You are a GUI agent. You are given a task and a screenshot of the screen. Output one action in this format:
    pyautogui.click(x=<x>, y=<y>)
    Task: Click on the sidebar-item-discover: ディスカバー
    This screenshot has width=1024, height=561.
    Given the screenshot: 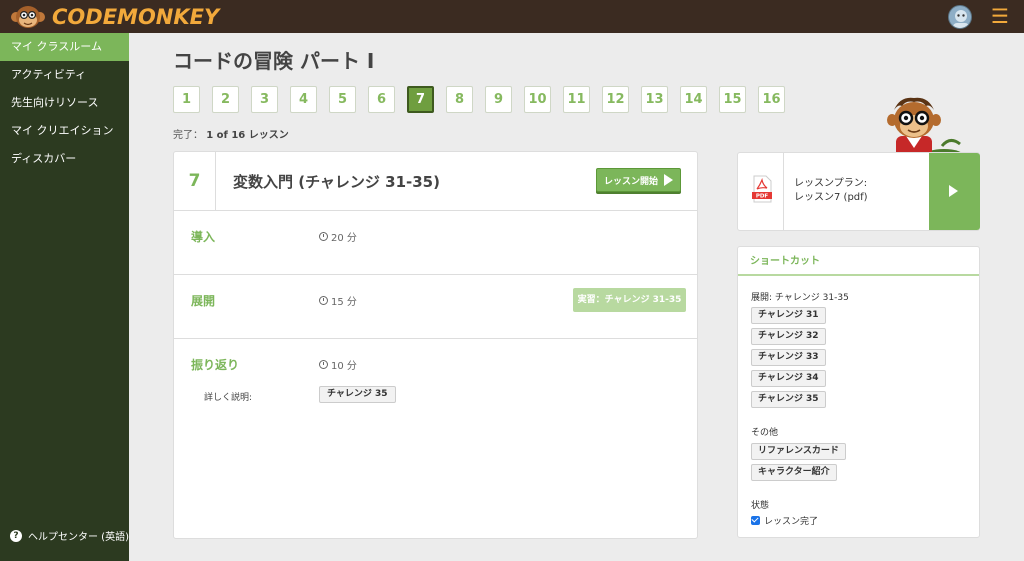 What is the action you would take?
    pyautogui.click(x=64, y=159)
    